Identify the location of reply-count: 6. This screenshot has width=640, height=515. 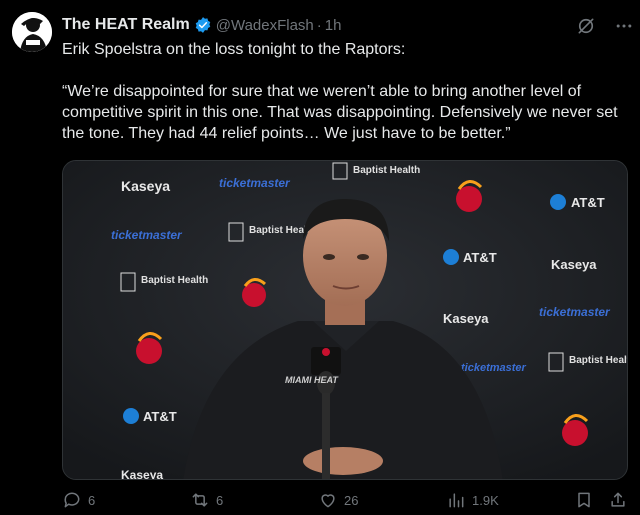
(92, 500).